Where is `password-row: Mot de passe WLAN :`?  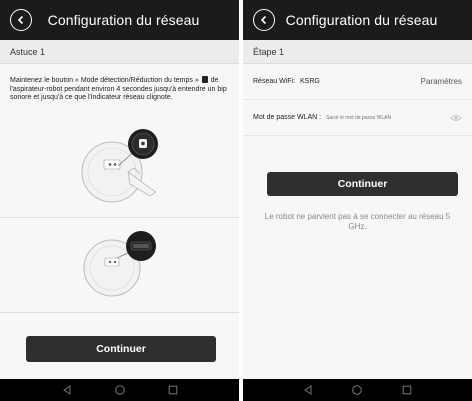 password-row: Mot de passe WLAN : is located at coordinates (357, 118).